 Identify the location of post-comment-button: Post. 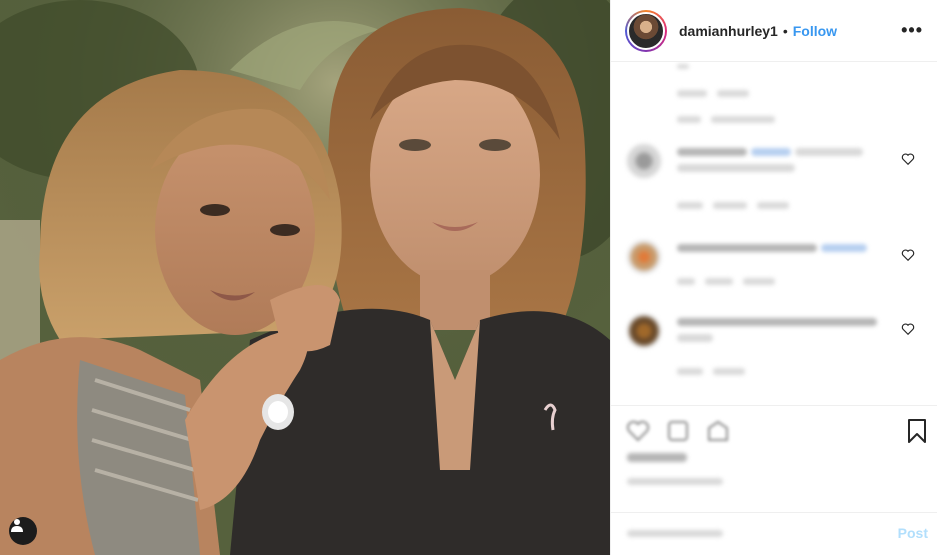
(913, 533).